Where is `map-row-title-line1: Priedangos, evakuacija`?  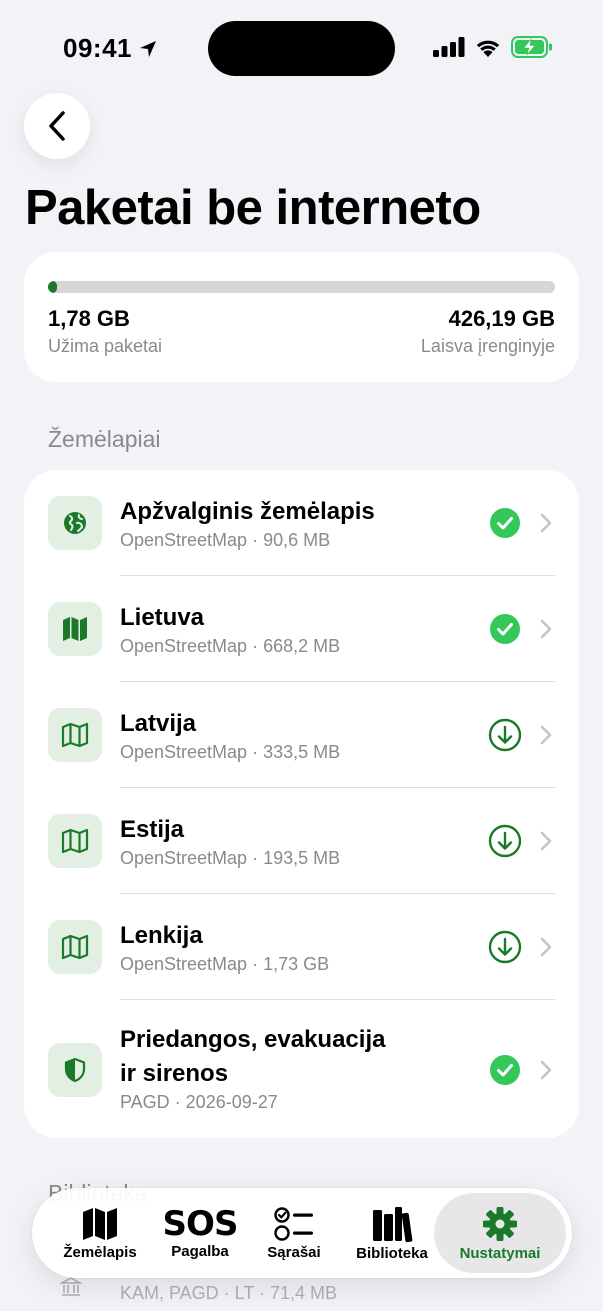 map-row-title-line1: Priedangos, evakuacija is located at coordinates (253, 1039).